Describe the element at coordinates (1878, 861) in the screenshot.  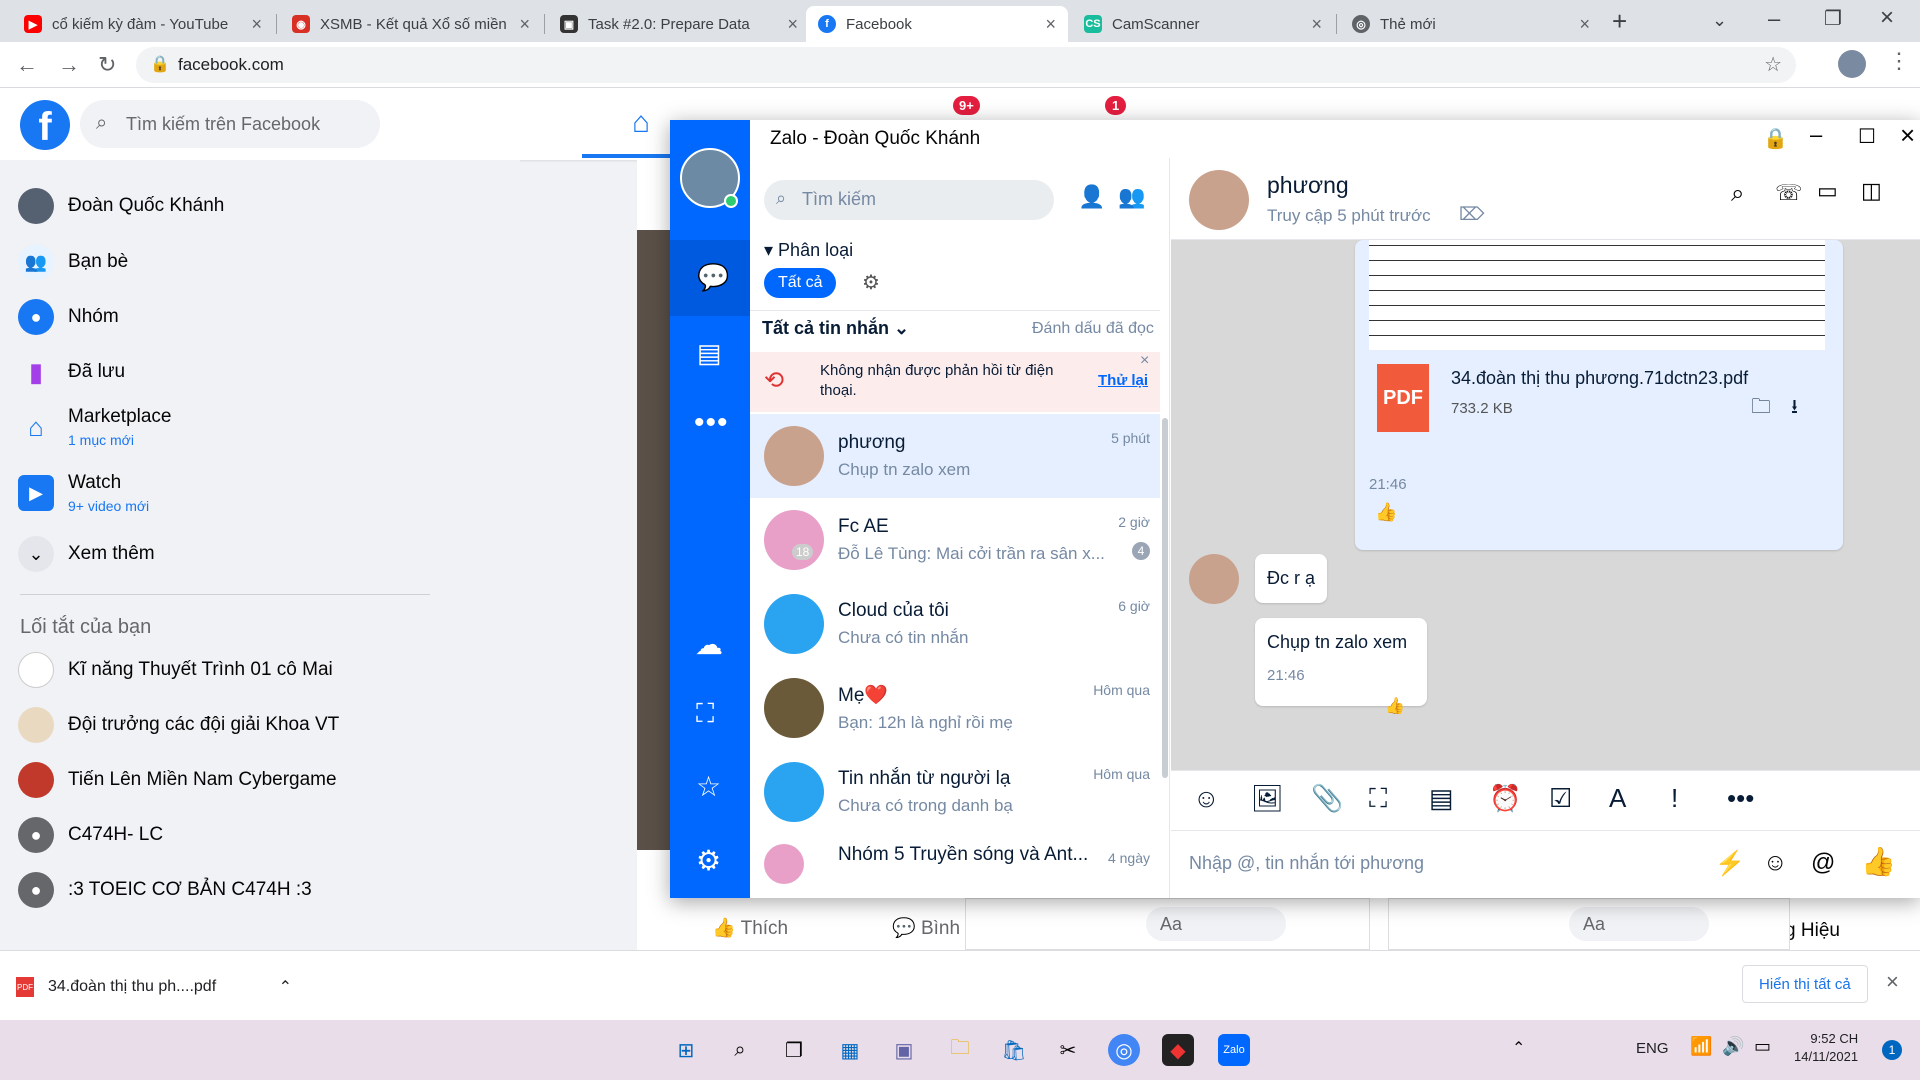
I see `thumbs-up-icon: 👍` at that location.